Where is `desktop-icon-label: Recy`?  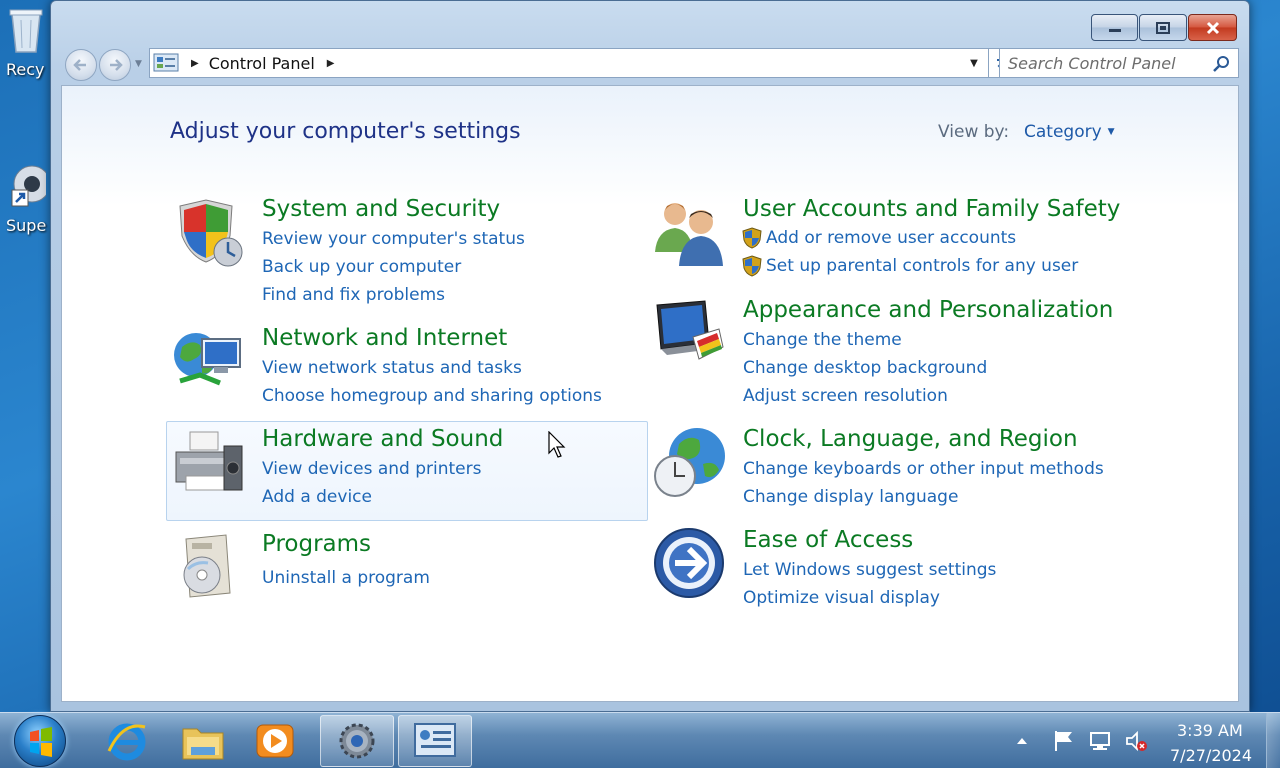 desktop-icon-label: Recy is located at coordinates (25, 69).